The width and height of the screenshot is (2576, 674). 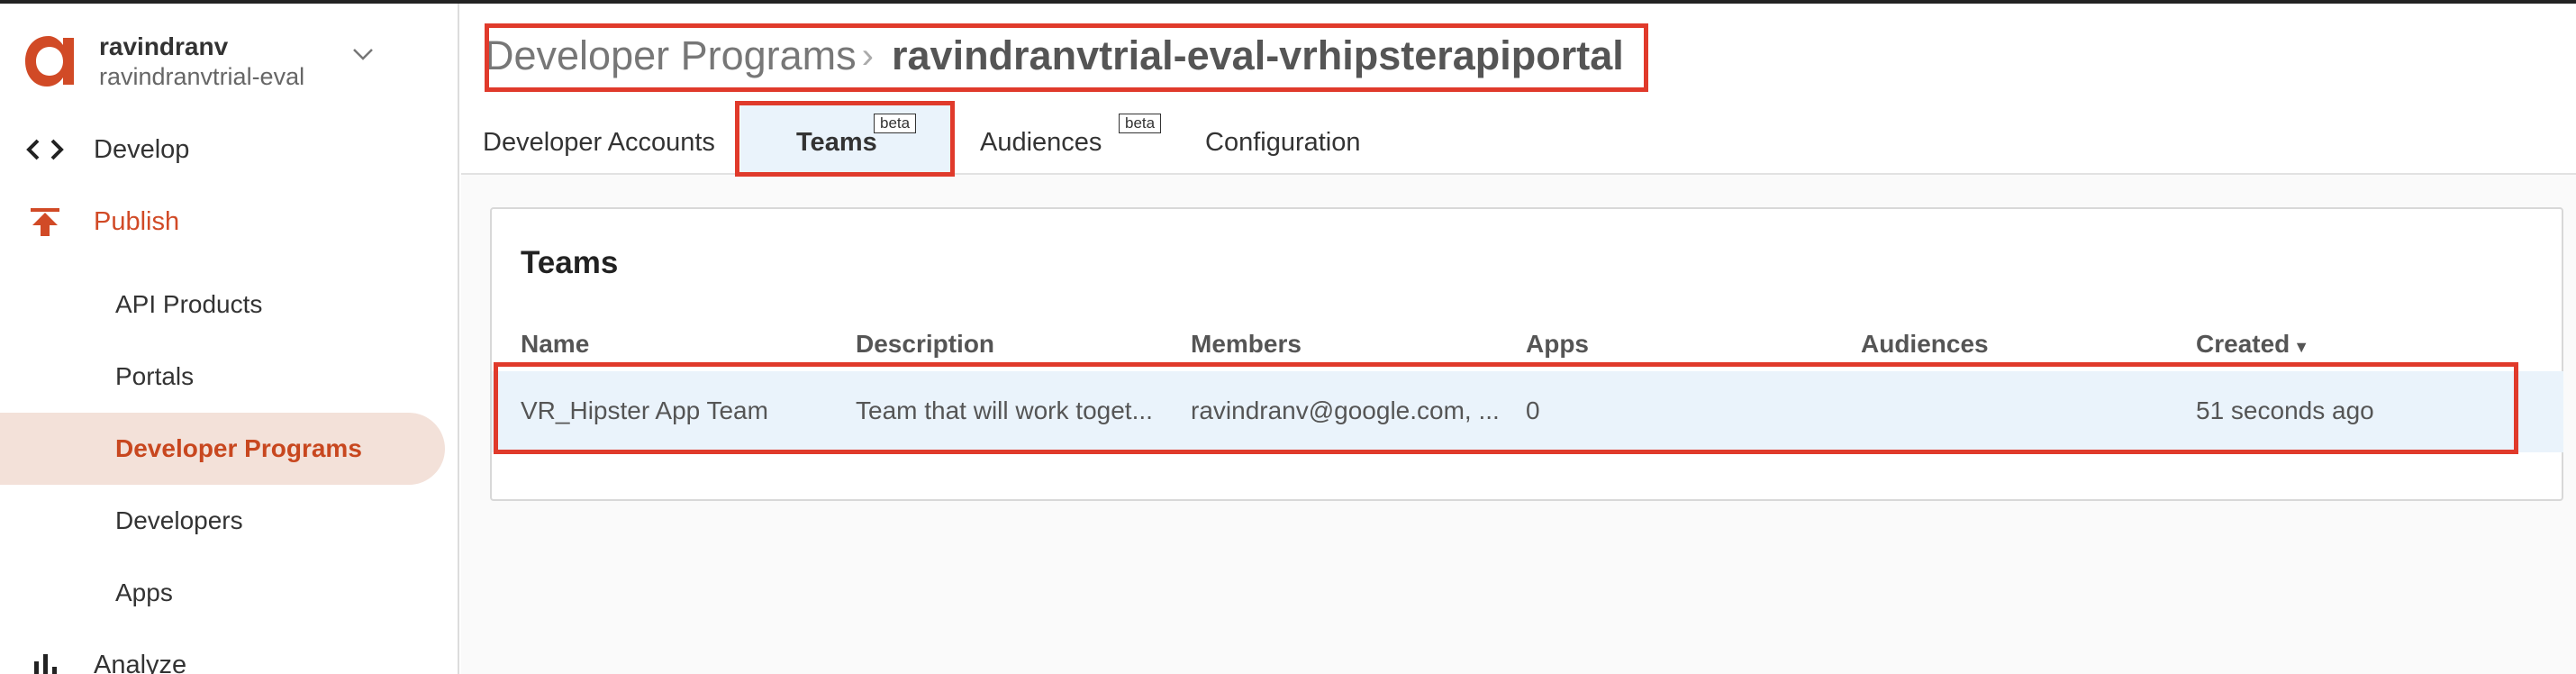 What do you see at coordinates (45, 149) in the screenshot?
I see `code-brackets-icon` at bounding box center [45, 149].